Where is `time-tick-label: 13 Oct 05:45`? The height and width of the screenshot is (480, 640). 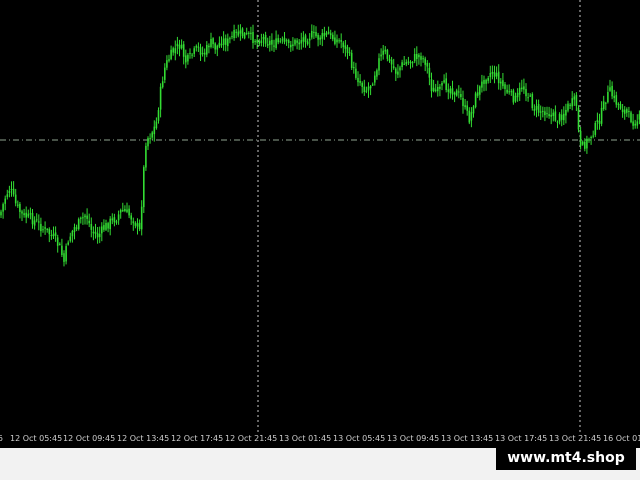
time-tick-label: 13 Oct 05:45 is located at coordinates (359, 438).